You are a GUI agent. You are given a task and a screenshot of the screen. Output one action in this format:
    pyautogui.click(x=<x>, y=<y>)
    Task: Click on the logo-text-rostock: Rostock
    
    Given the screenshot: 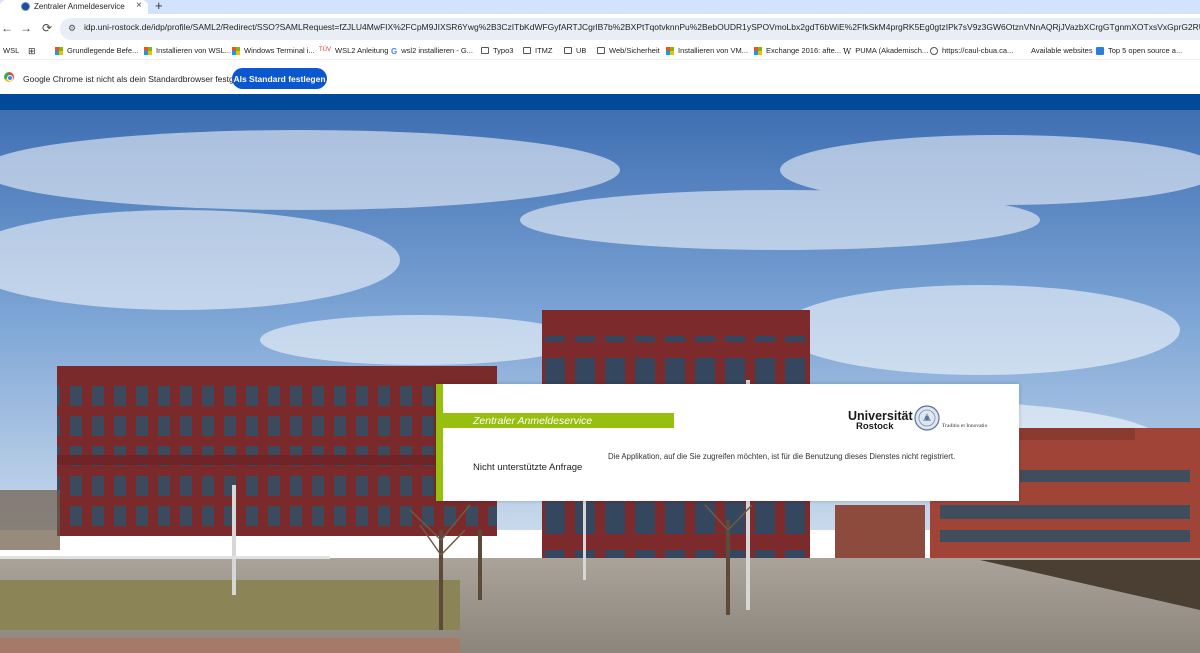 What is the action you would take?
    pyautogui.click(x=875, y=426)
    